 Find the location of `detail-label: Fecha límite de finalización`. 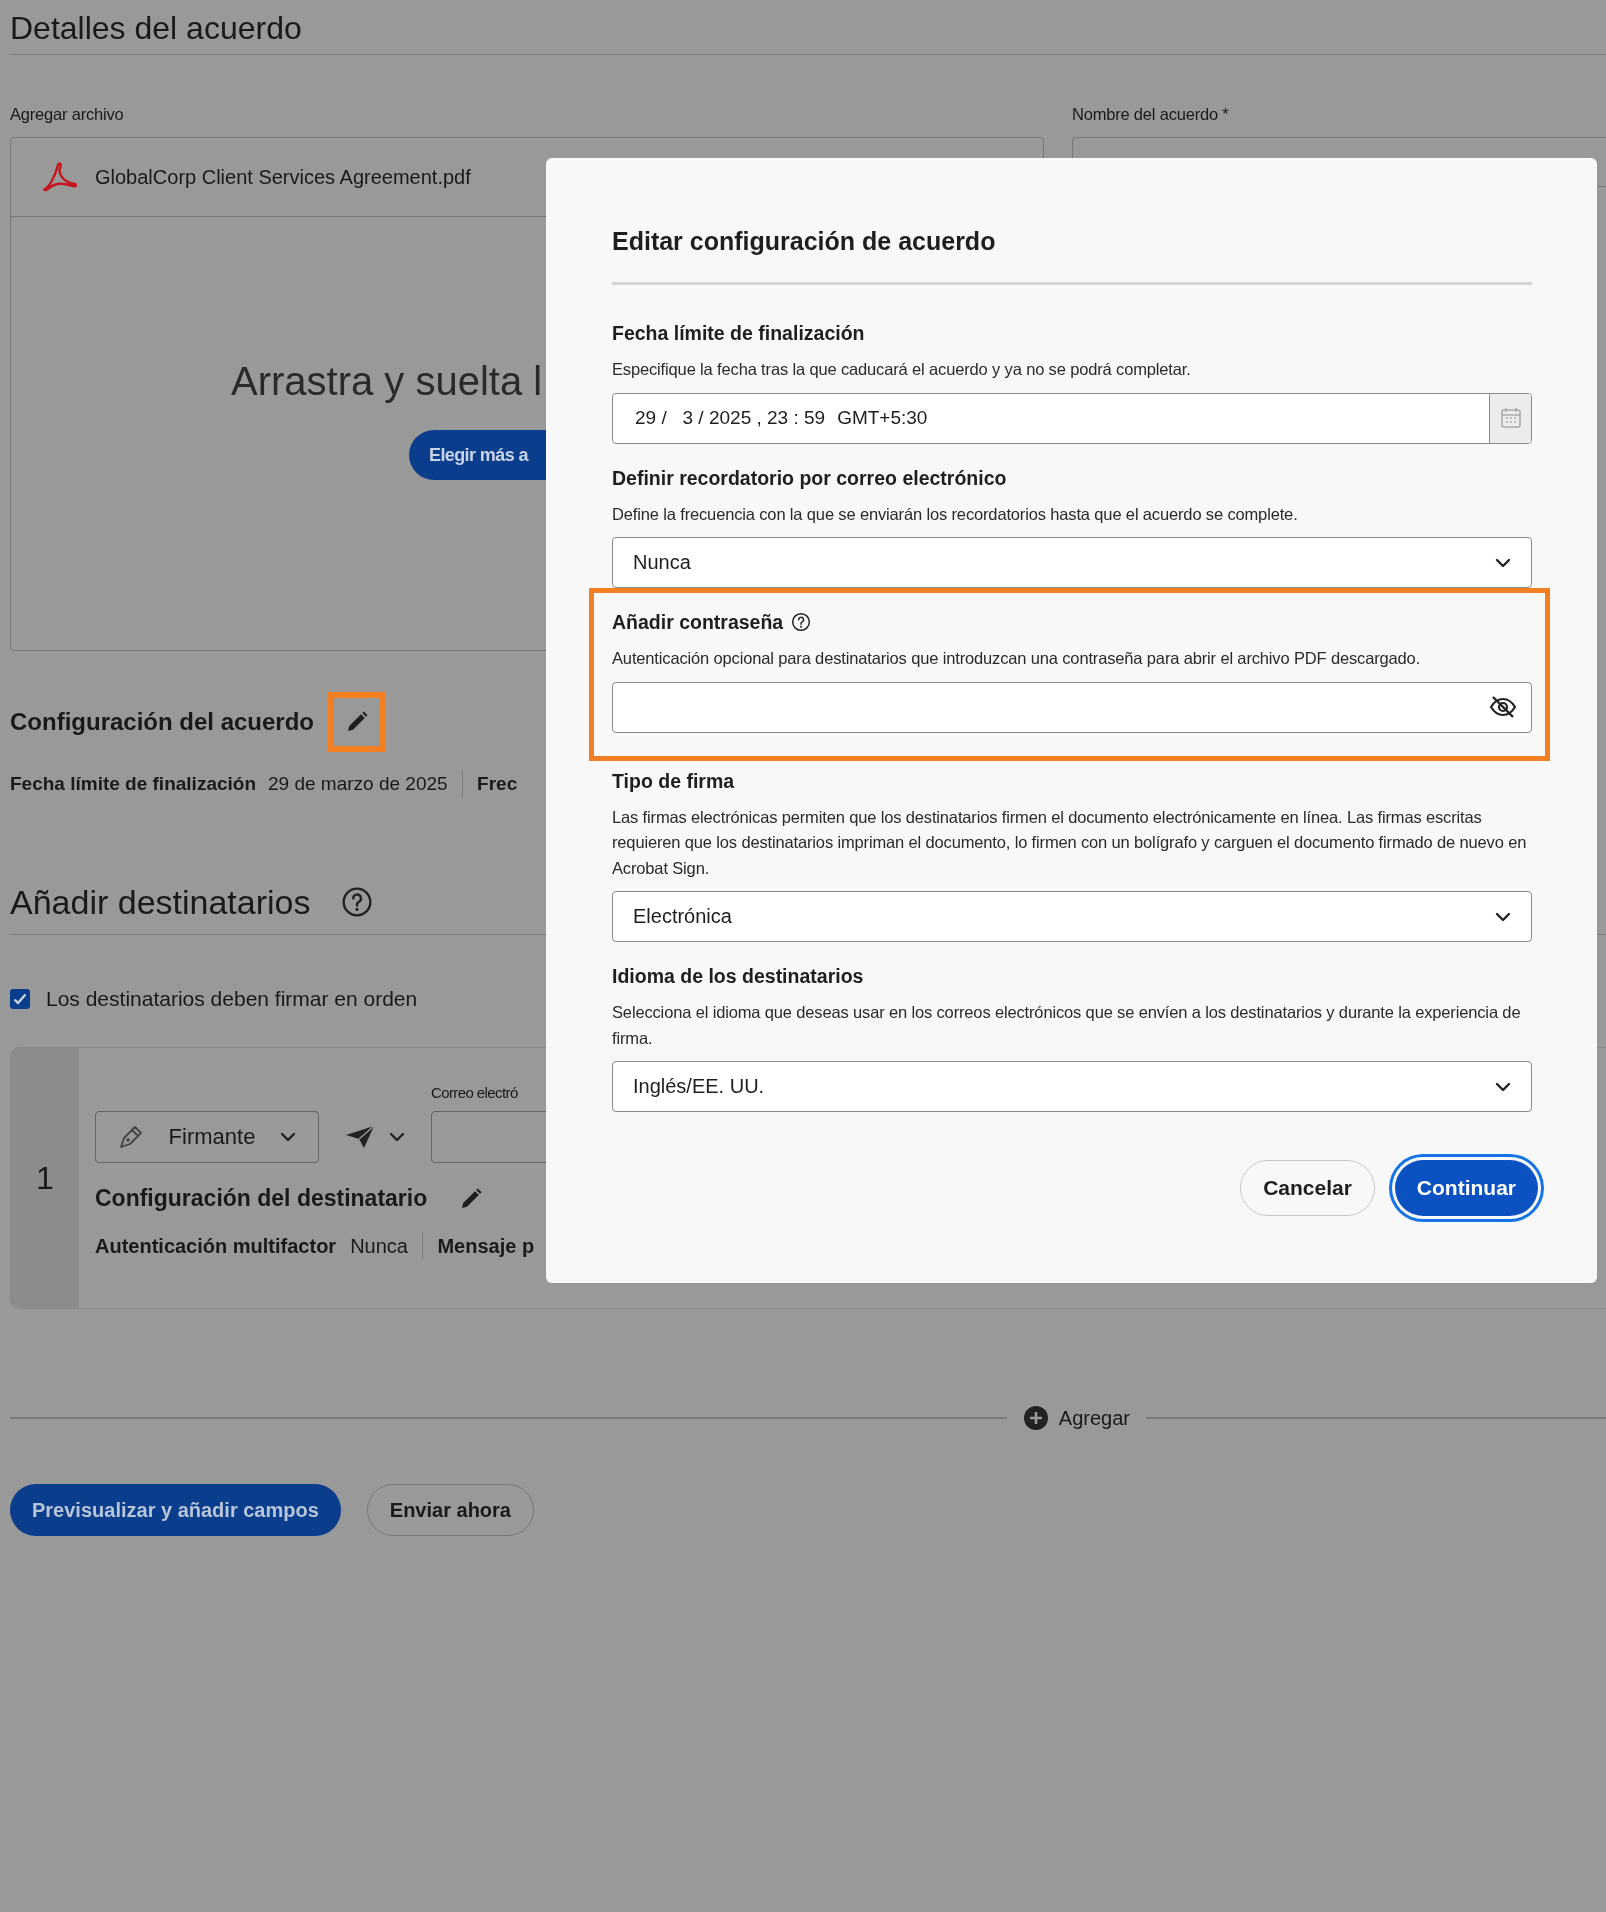

detail-label: Fecha límite de finalización is located at coordinates (133, 784).